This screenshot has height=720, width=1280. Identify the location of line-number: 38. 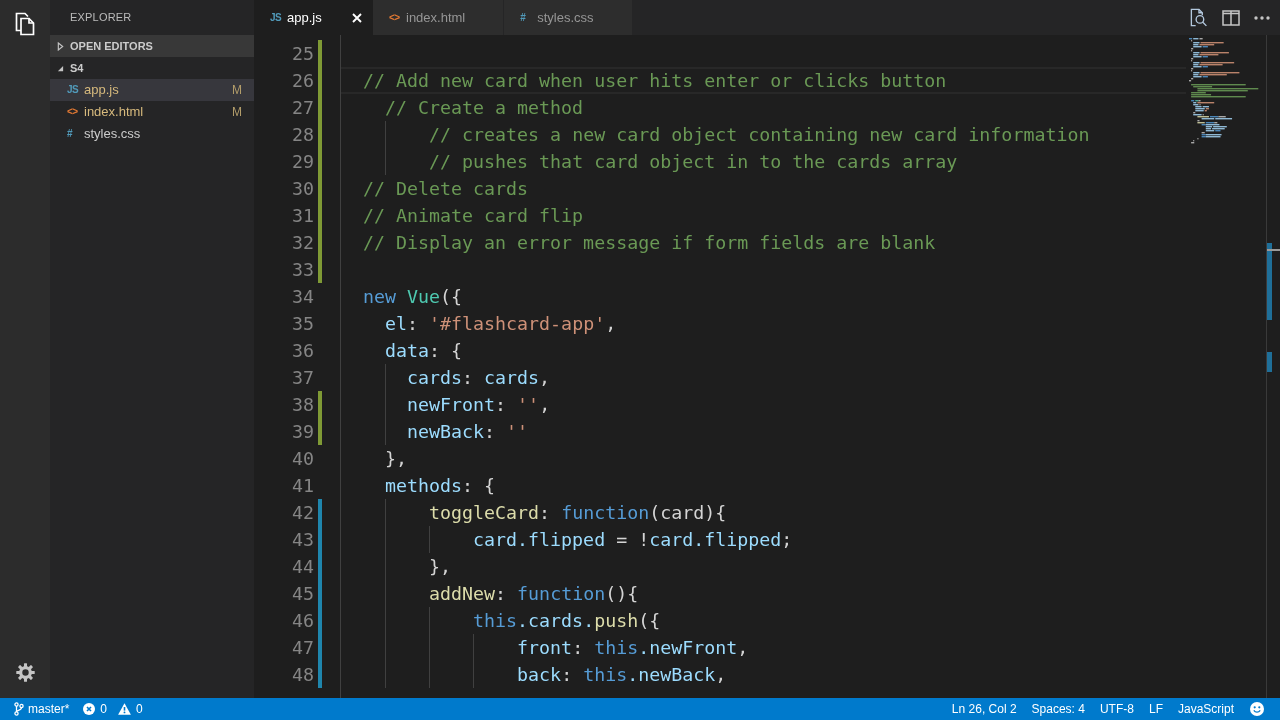
(302, 405).